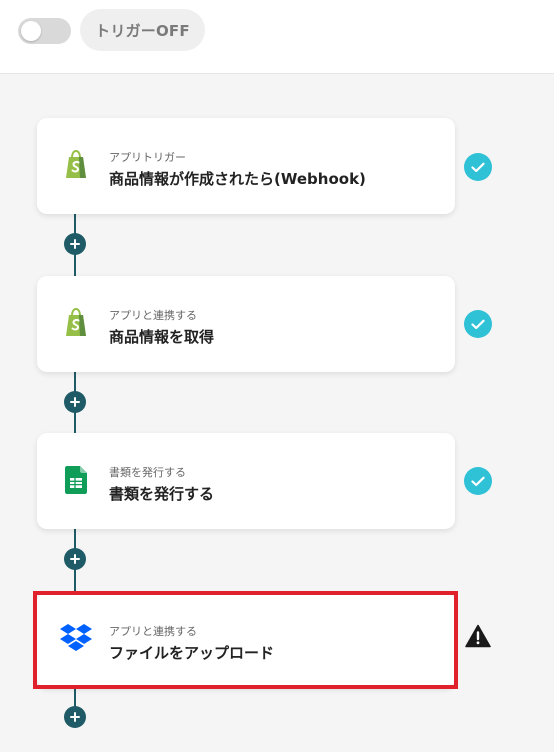 Image resolution: width=554 pixels, height=752 pixels. I want to click on trigger-toggle, so click(44, 31).